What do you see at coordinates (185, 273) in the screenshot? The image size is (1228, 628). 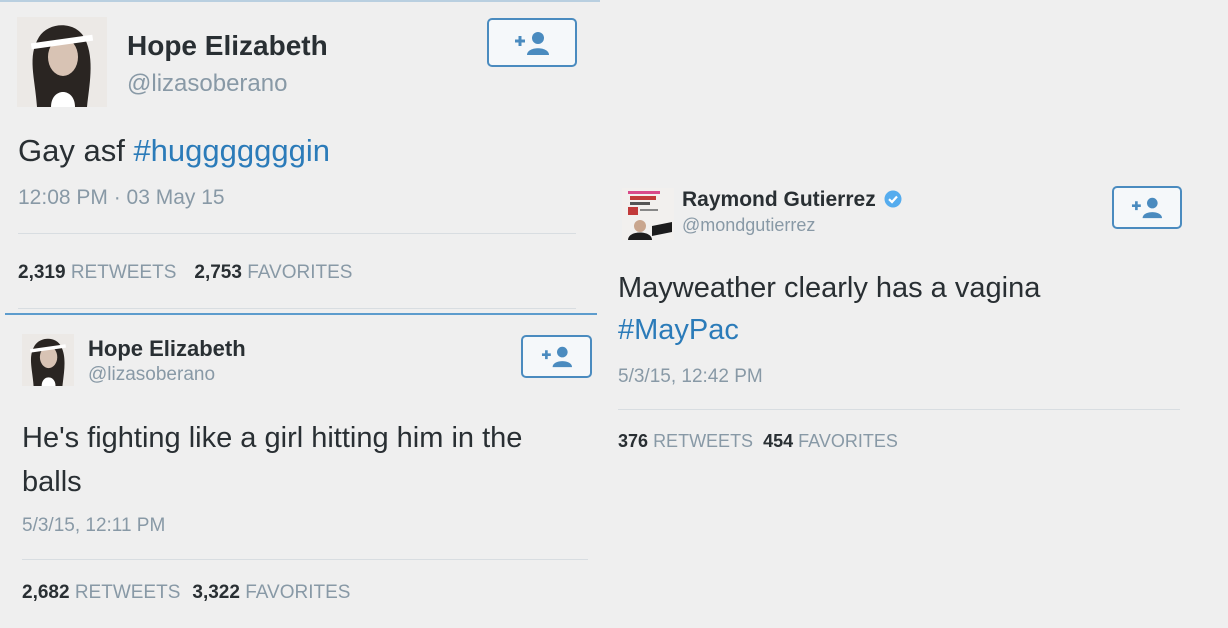 I see `tweet-stats: 2,319 RETWEETS 2,753 FAVORITES` at bounding box center [185, 273].